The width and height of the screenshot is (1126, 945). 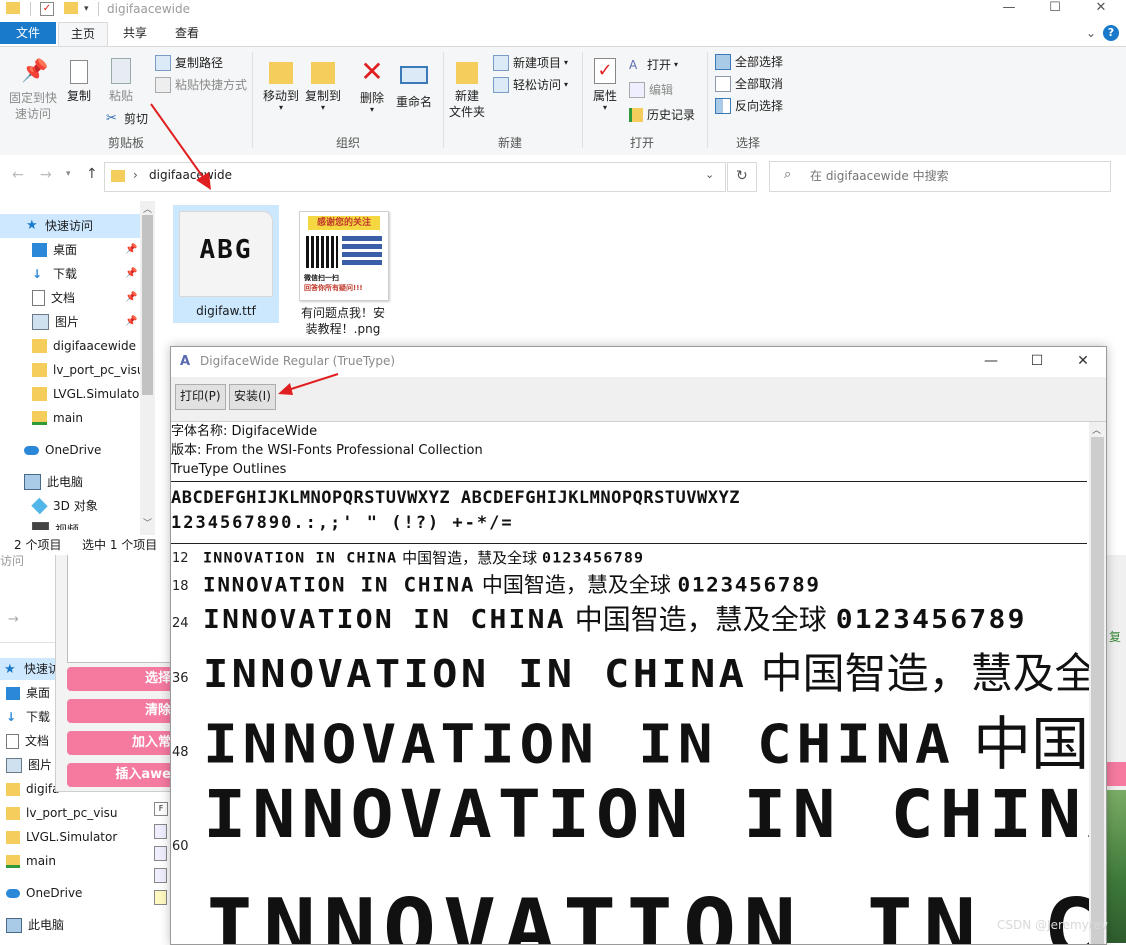 I want to click on thumbnail-lines, so click(x=362, y=252).